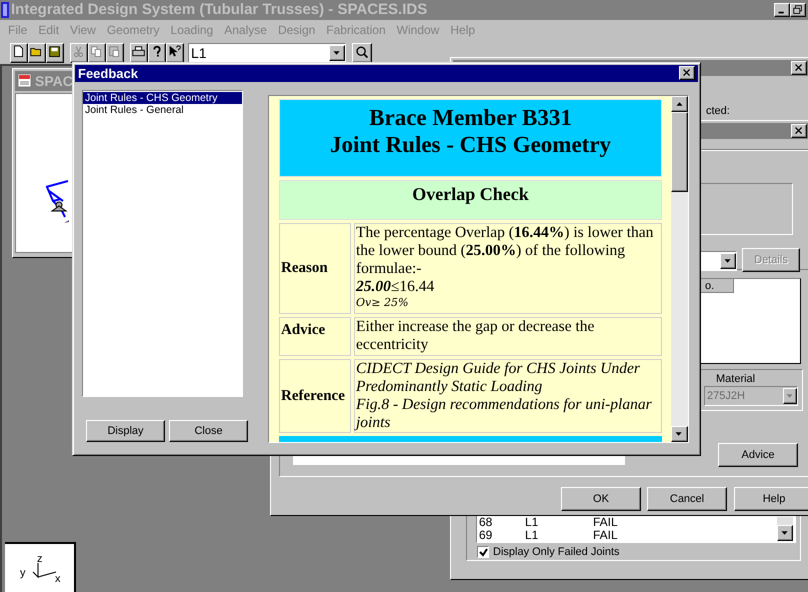 The height and width of the screenshot is (592, 808). I want to click on menu-item: Analyse, so click(245, 30).